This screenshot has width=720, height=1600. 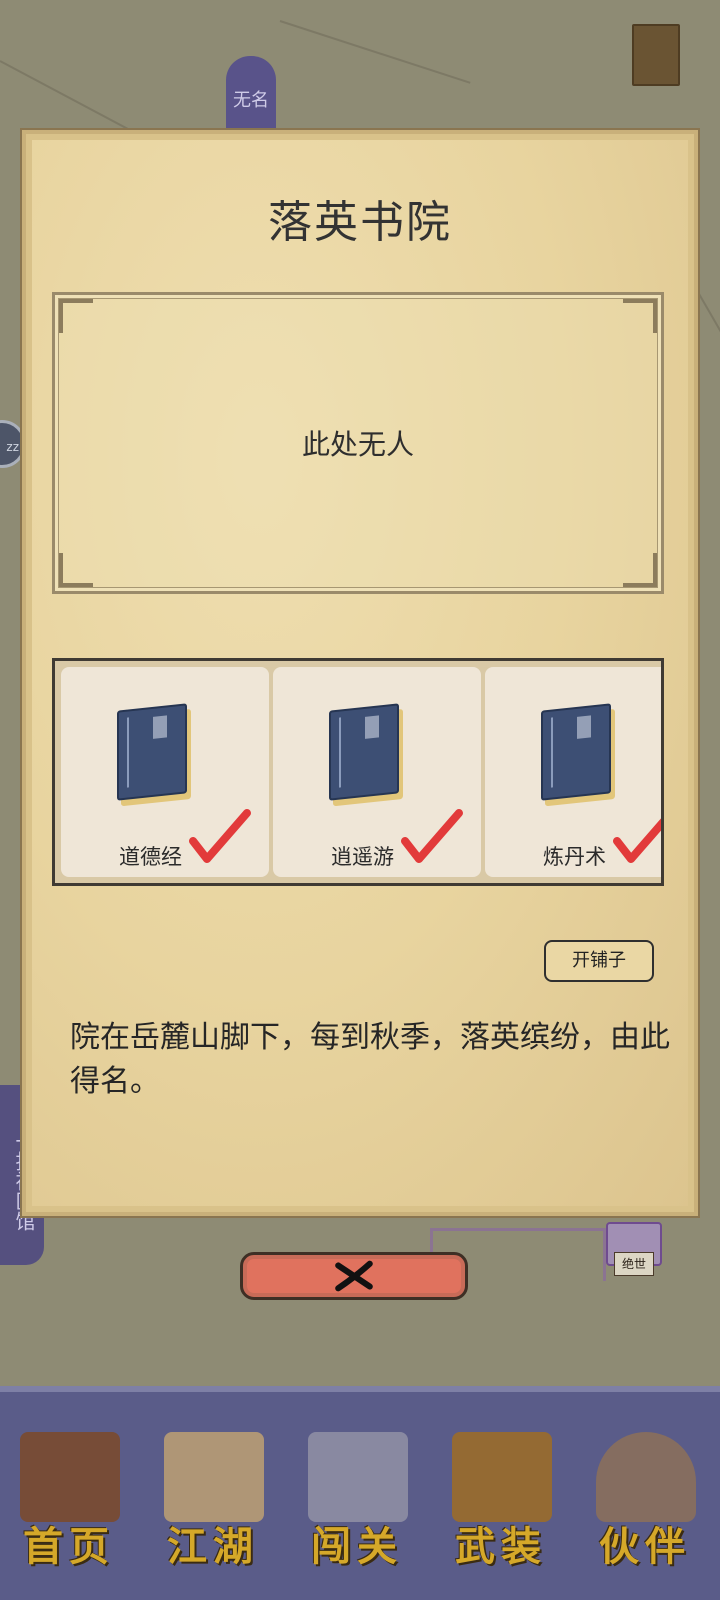 I want to click on partners-icon, so click(x=646, y=1477).